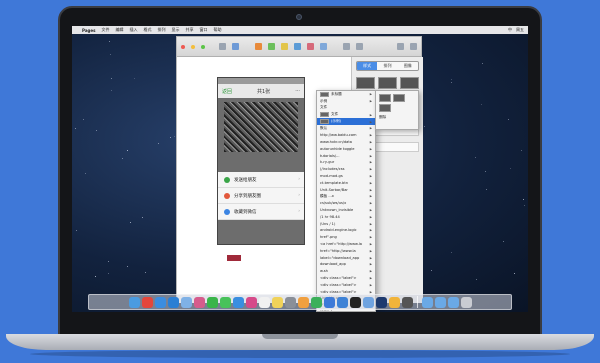 The width and height of the screenshot is (600, 363). I want to click on context-menu-item: href="http://www.la ▶, so click(346, 250).